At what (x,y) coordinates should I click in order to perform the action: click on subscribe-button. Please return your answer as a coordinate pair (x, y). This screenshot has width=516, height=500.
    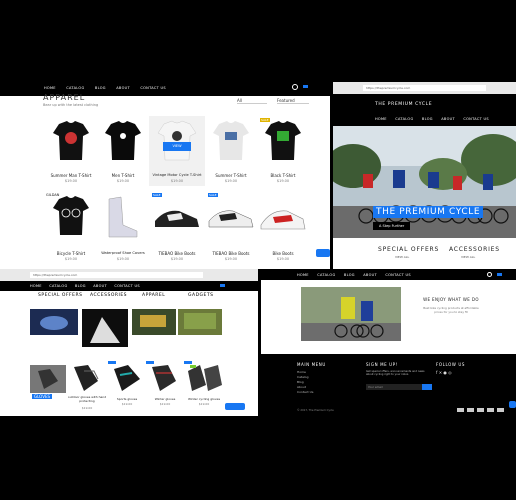
    Looking at the image, I should click on (427, 387).